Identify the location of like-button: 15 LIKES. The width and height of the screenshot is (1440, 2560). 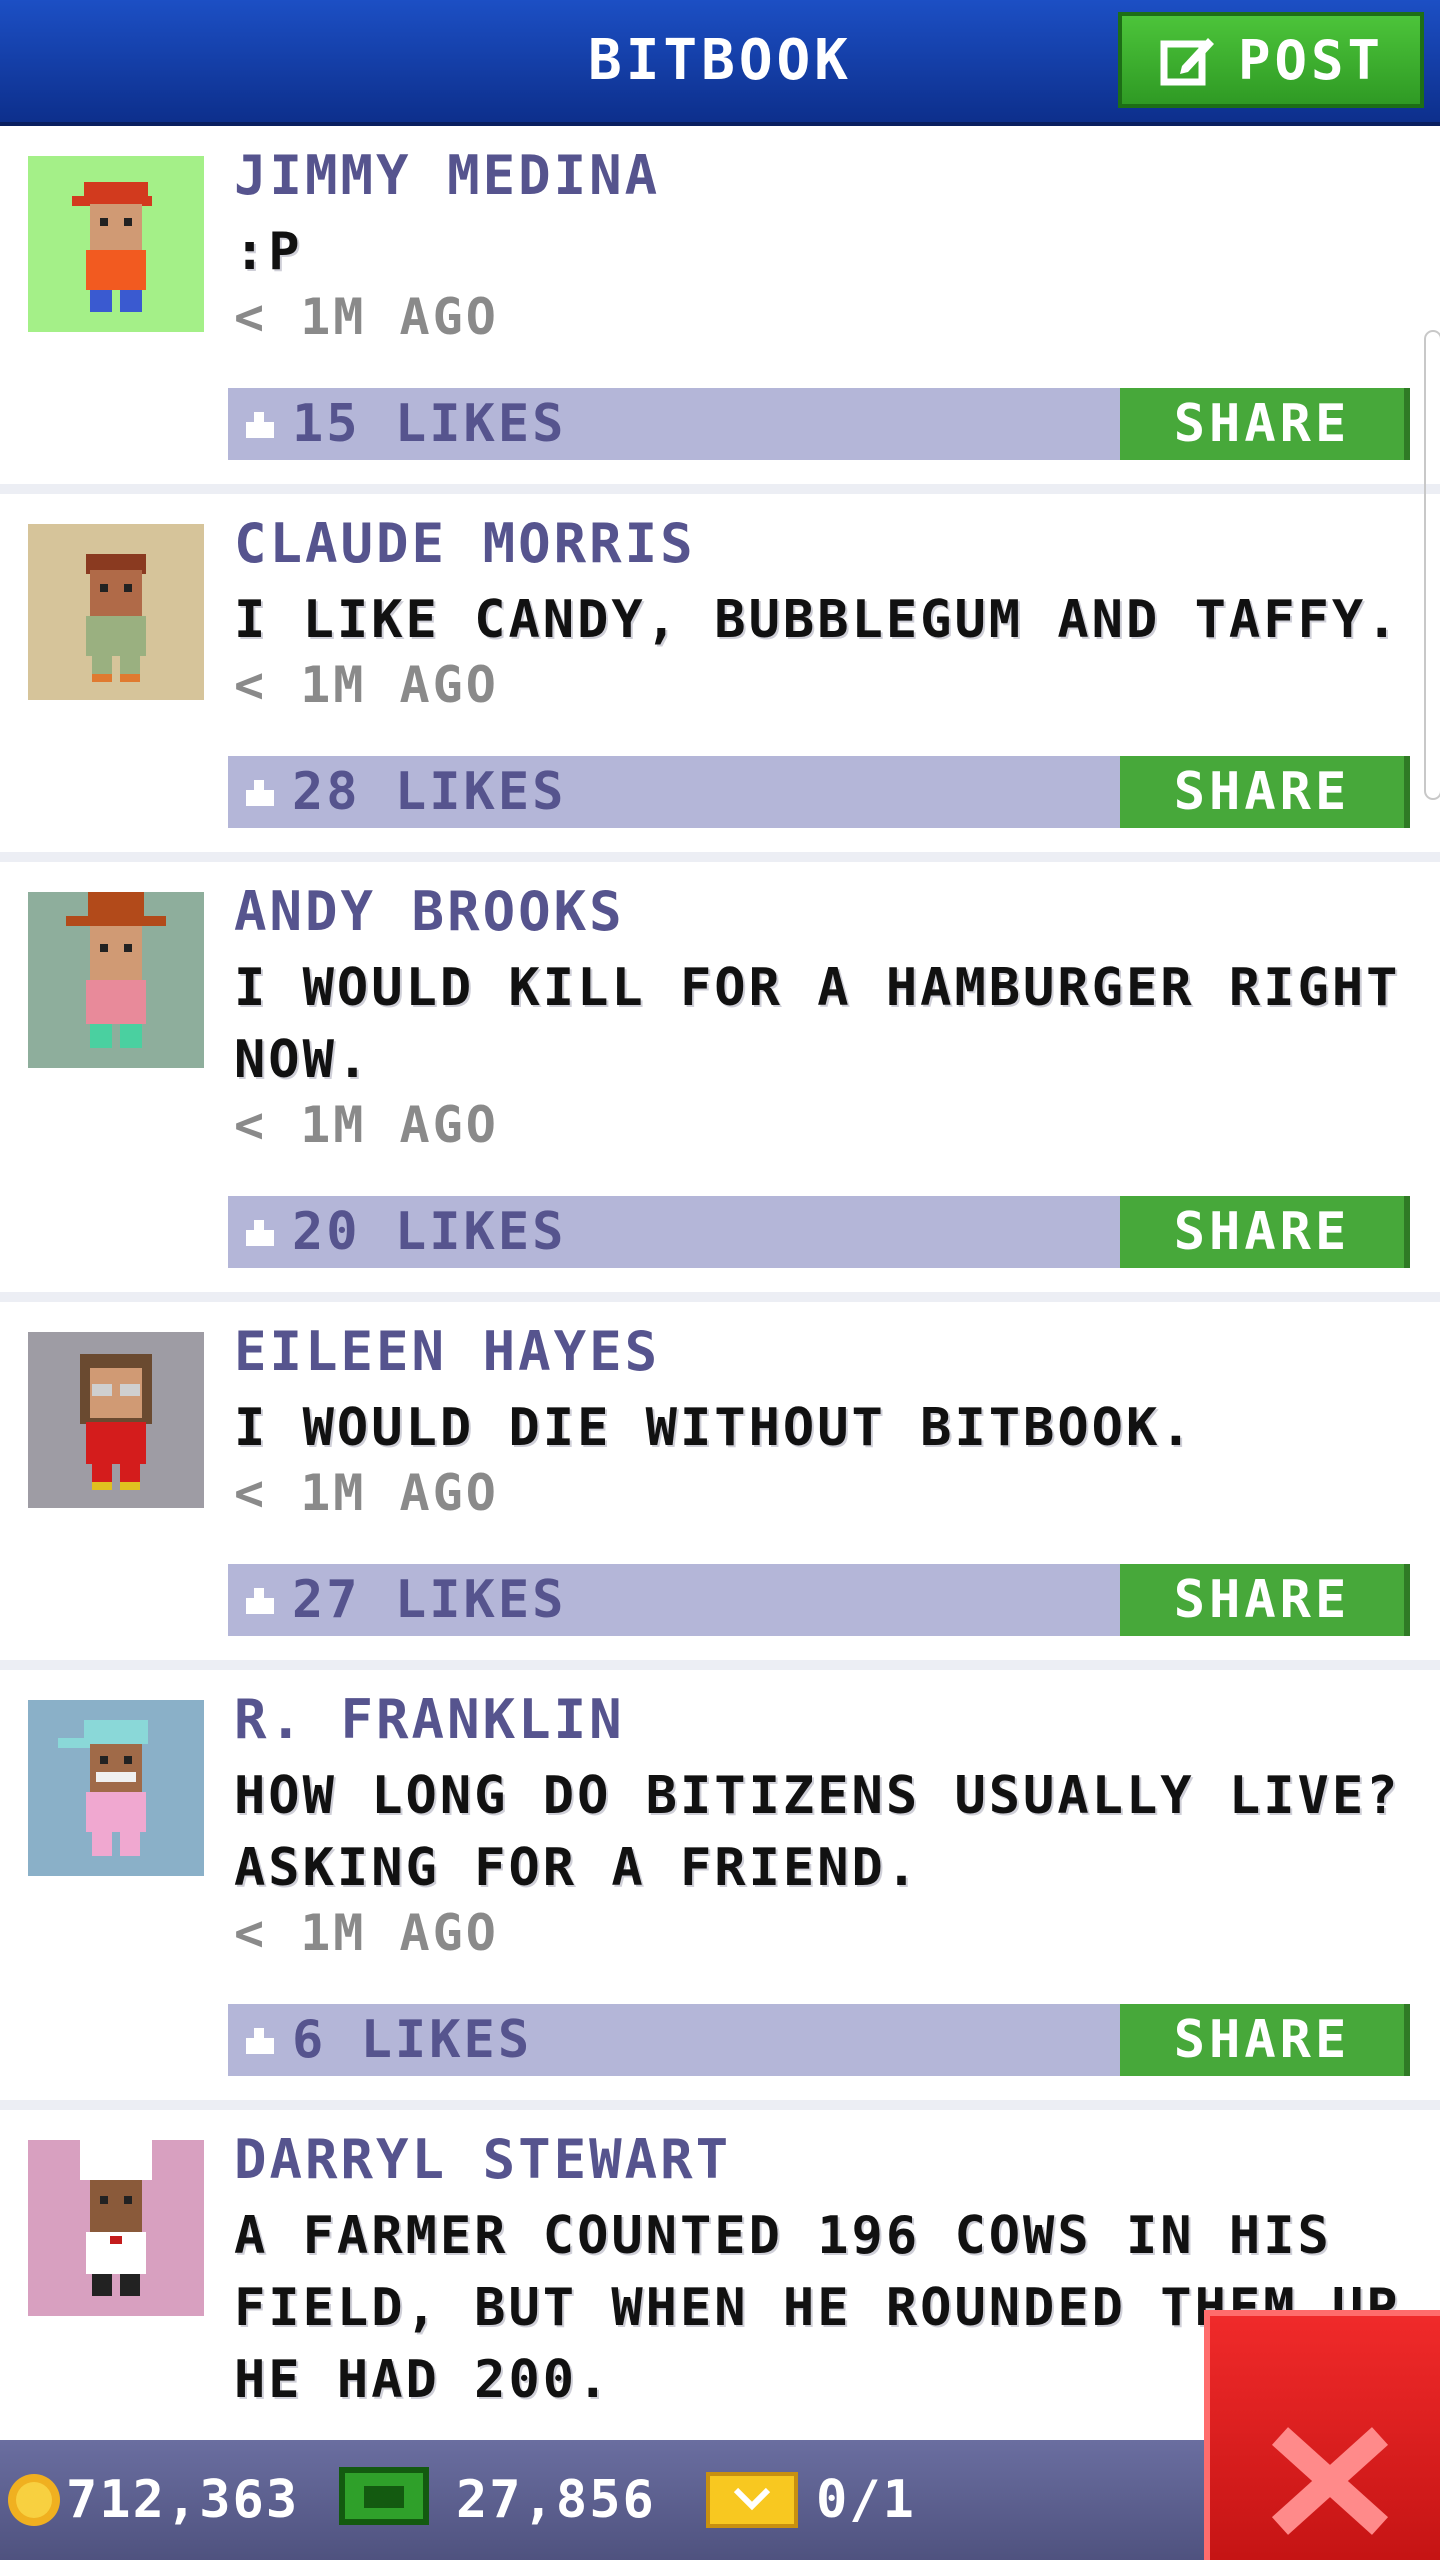
(404, 424).